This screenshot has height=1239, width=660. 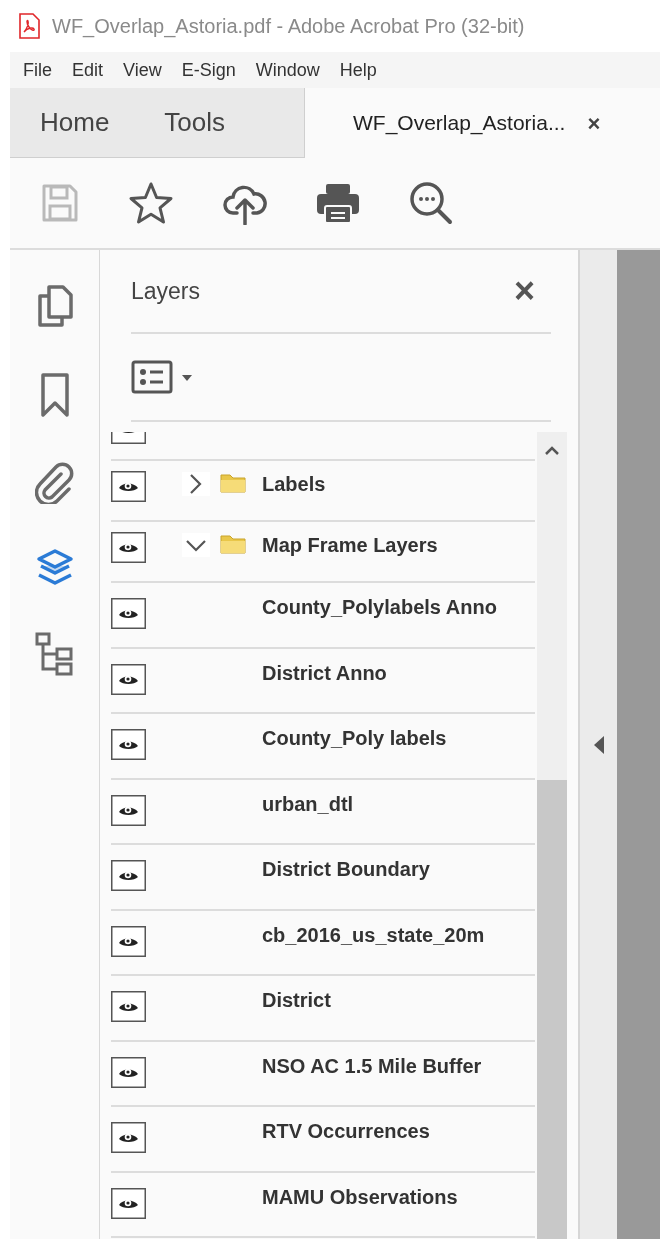 I want to click on folder-name: Labels, so click(x=294, y=484).